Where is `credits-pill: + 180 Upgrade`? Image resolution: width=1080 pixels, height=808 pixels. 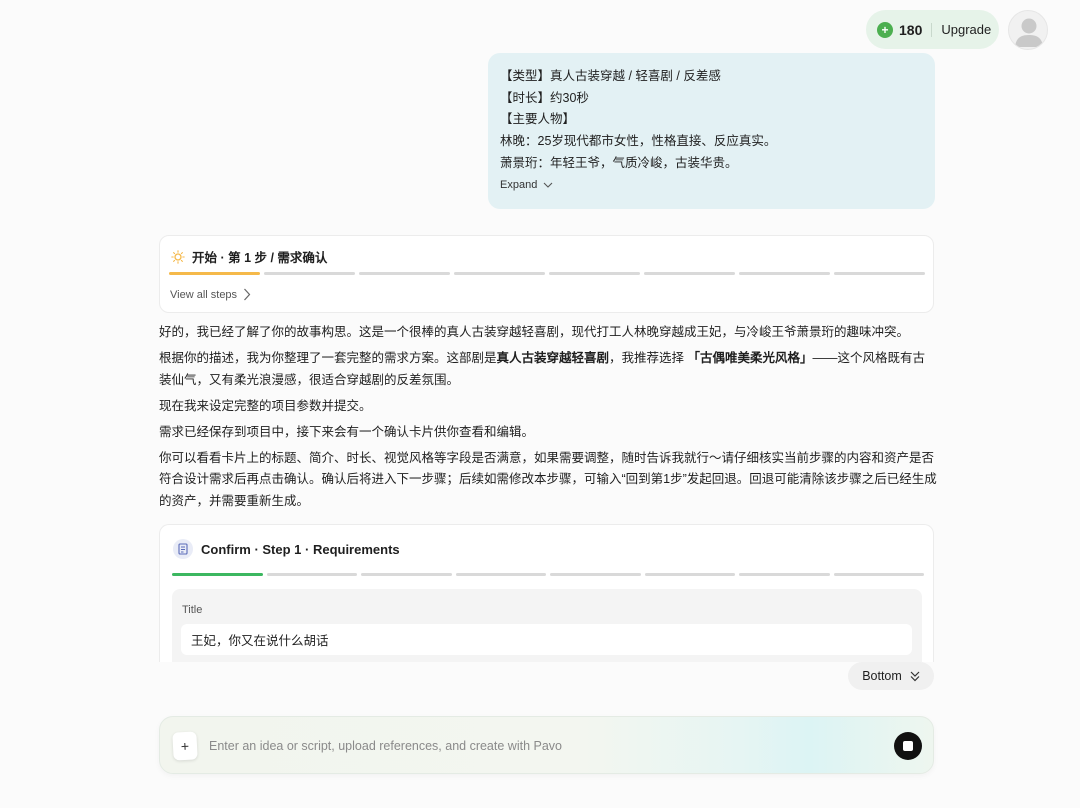 credits-pill: + 180 Upgrade is located at coordinates (932, 29).